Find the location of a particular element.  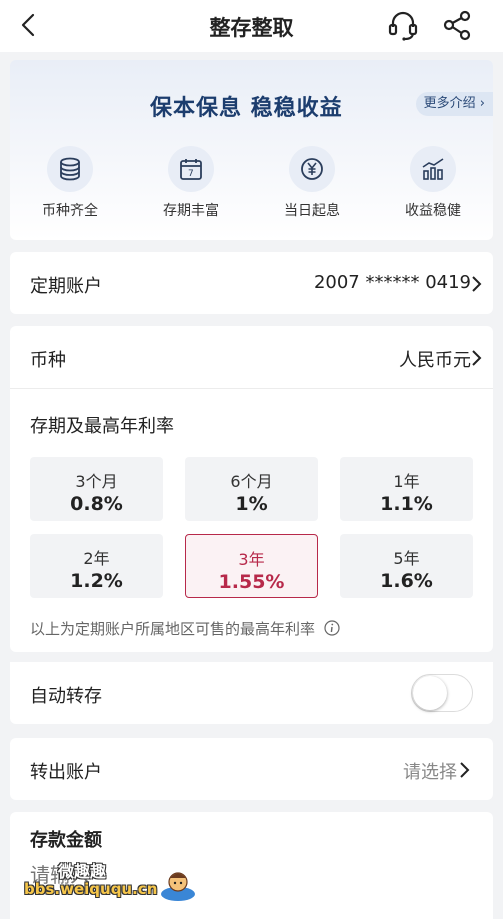

rate-note: 以上为定期账户所属地区可售的最高年利率 is located at coordinates (185, 628).